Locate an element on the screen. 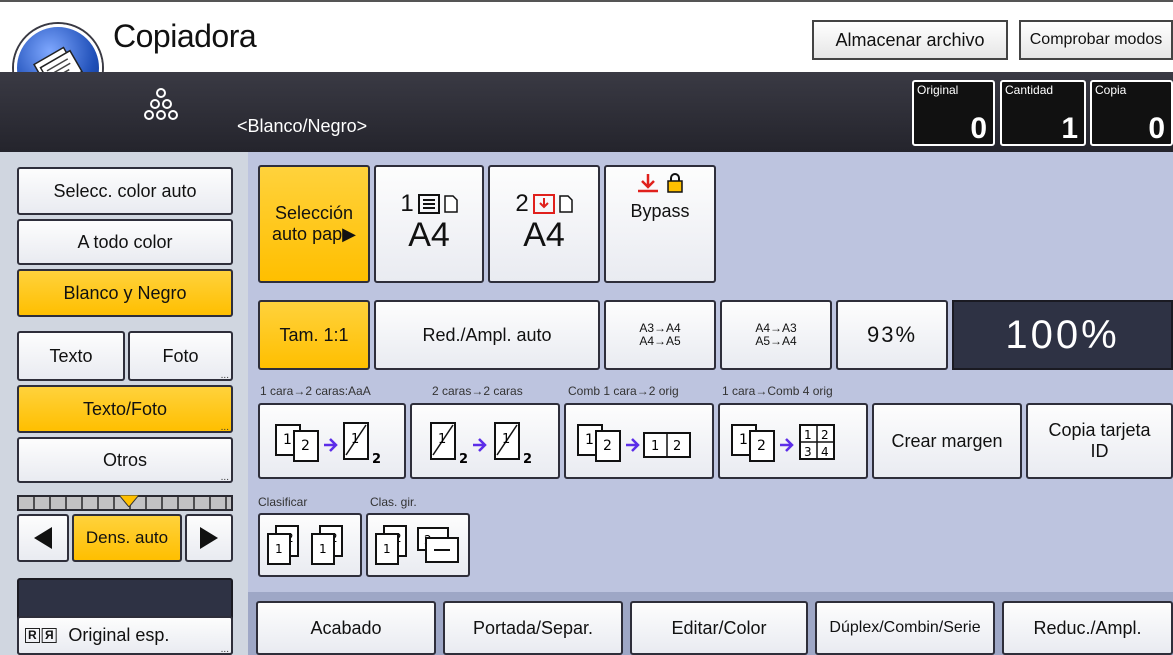  tray-arrow-icon is located at coordinates (543, 204).